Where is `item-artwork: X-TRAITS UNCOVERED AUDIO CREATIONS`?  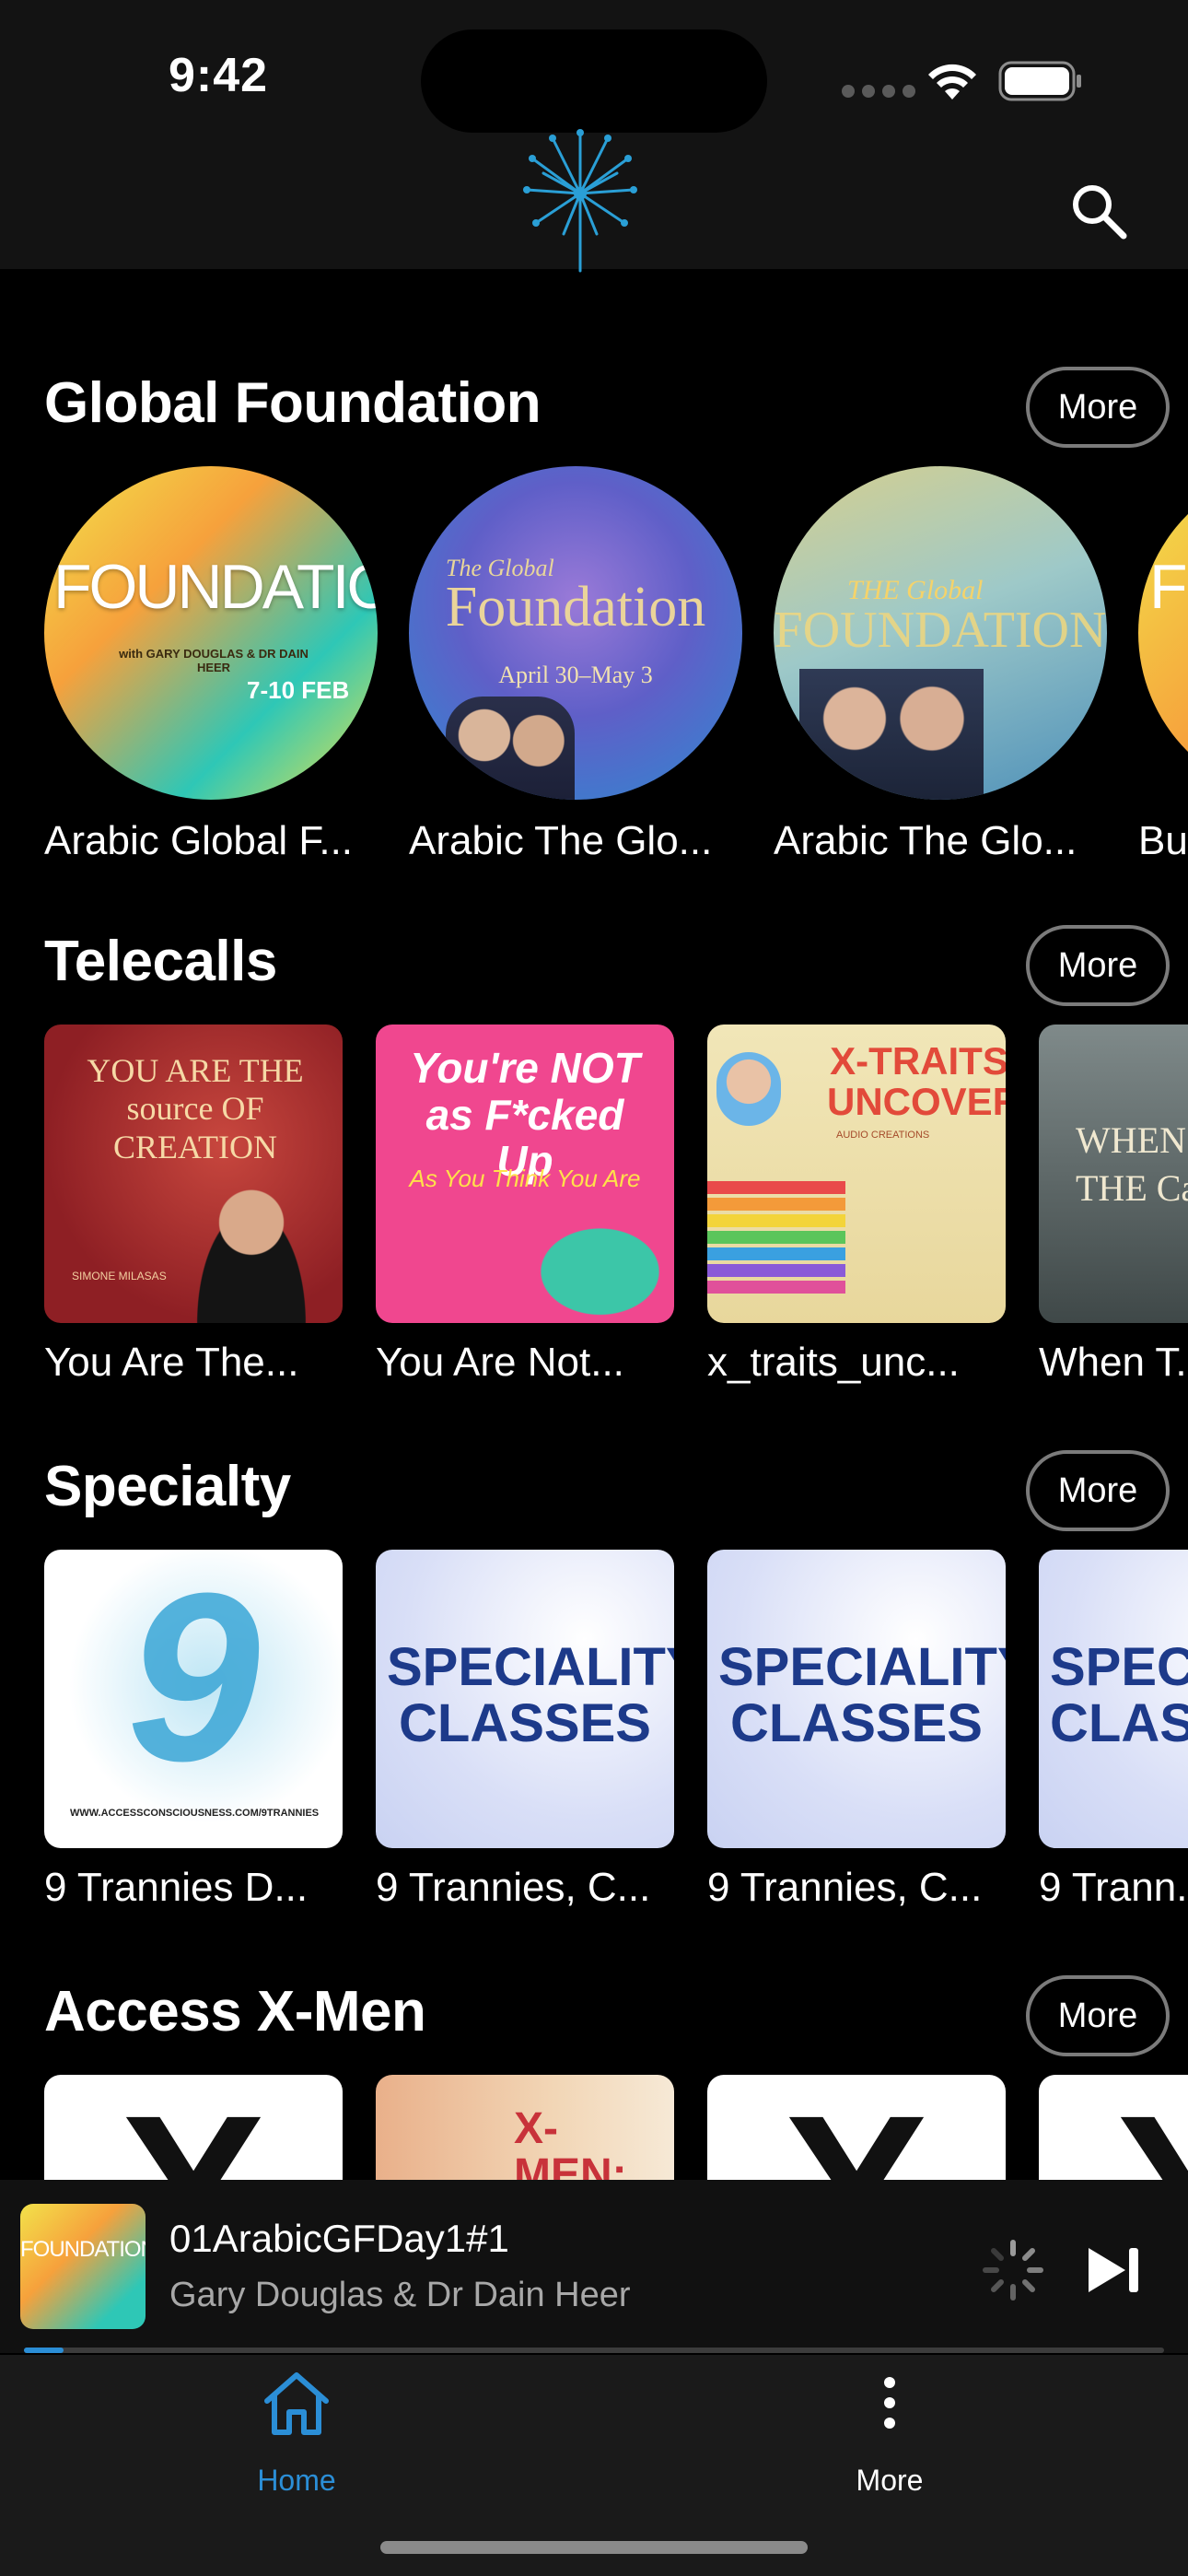
item-artwork: X-TRAITS UNCOVERED AUDIO CREATIONS is located at coordinates (856, 1174).